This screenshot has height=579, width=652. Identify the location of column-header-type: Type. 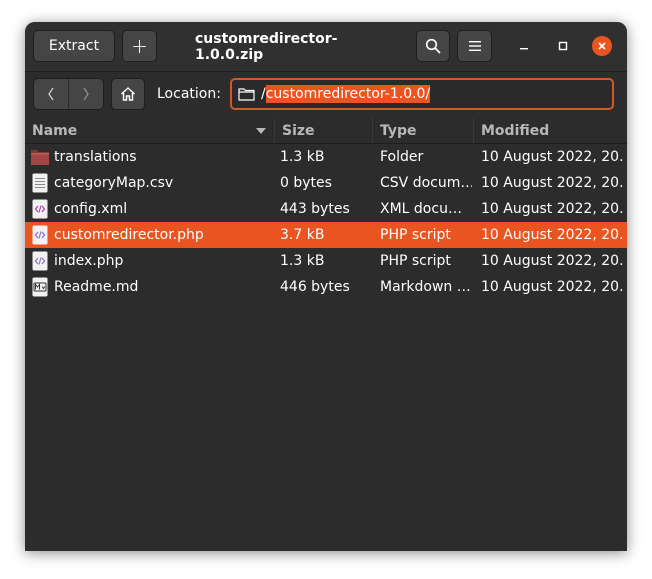
(423, 130).